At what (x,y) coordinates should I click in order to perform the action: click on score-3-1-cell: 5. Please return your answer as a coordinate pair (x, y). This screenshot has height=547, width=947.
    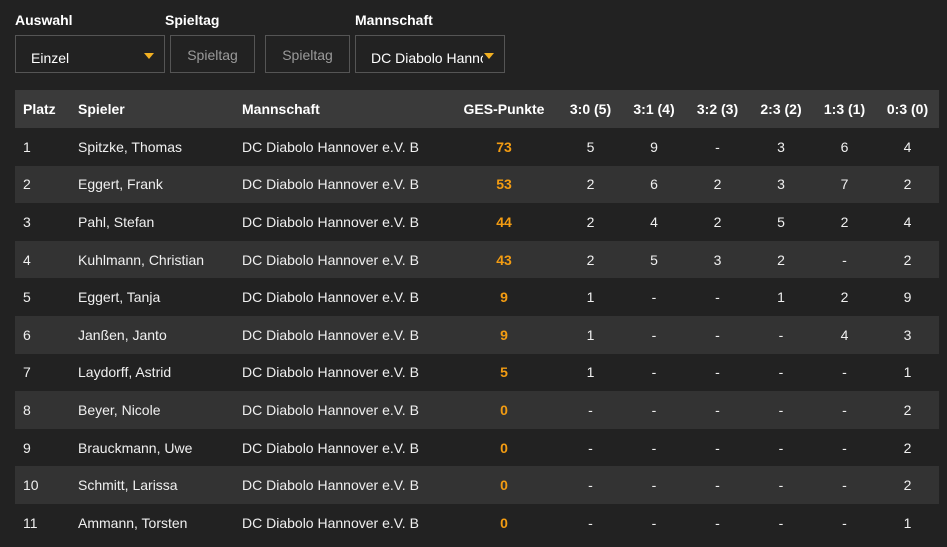
    Looking at the image, I should click on (654, 259).